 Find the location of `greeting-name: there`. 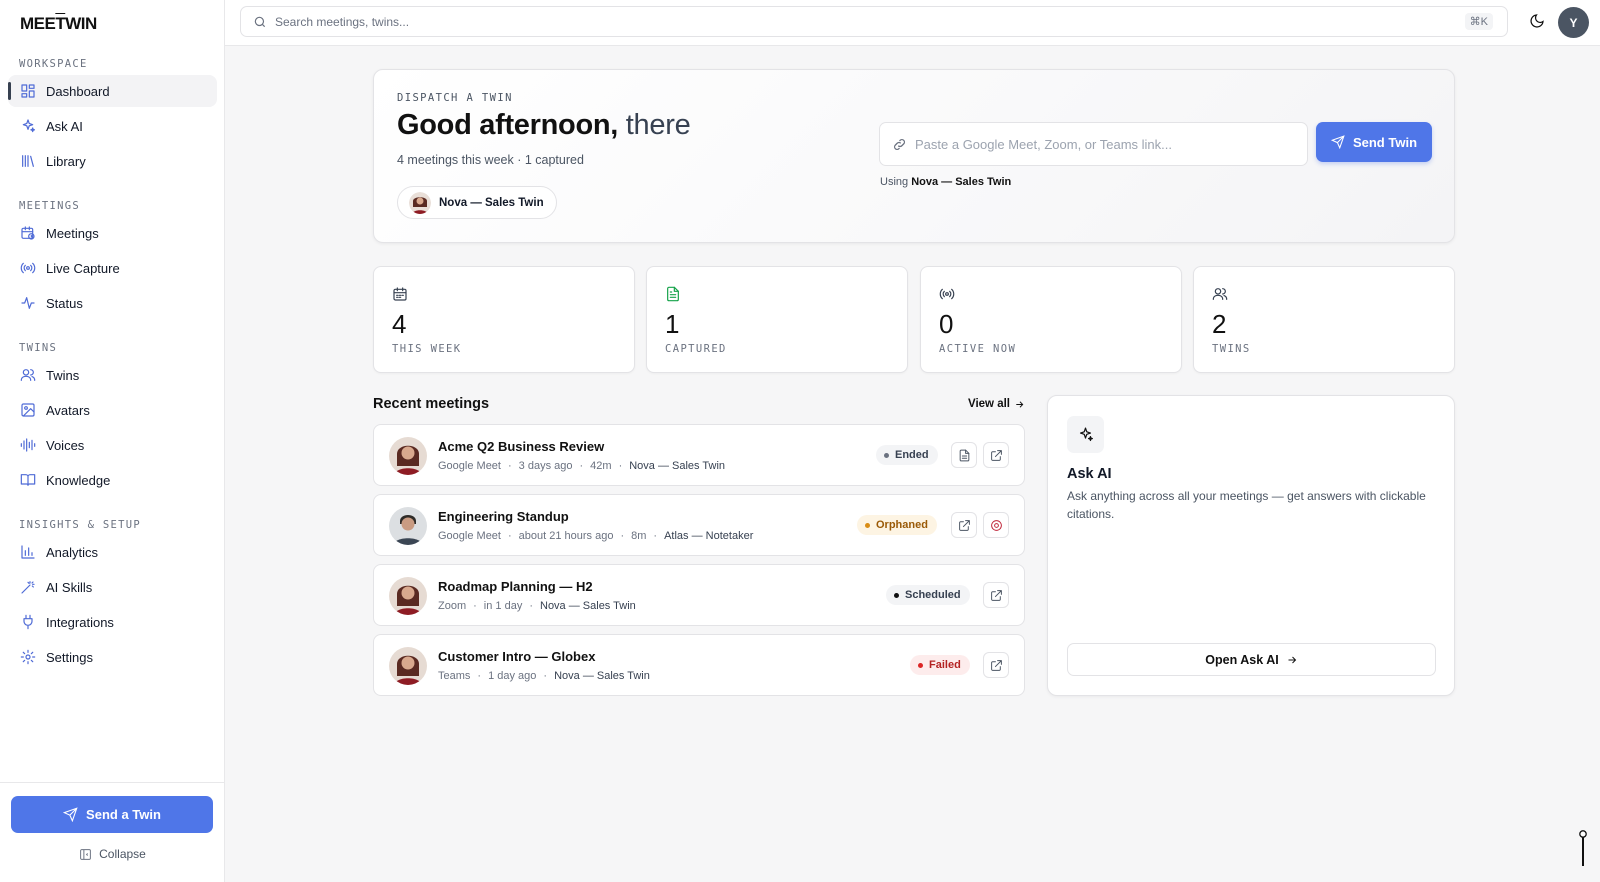

greeting-name: there is located at coordinates (658, 125).